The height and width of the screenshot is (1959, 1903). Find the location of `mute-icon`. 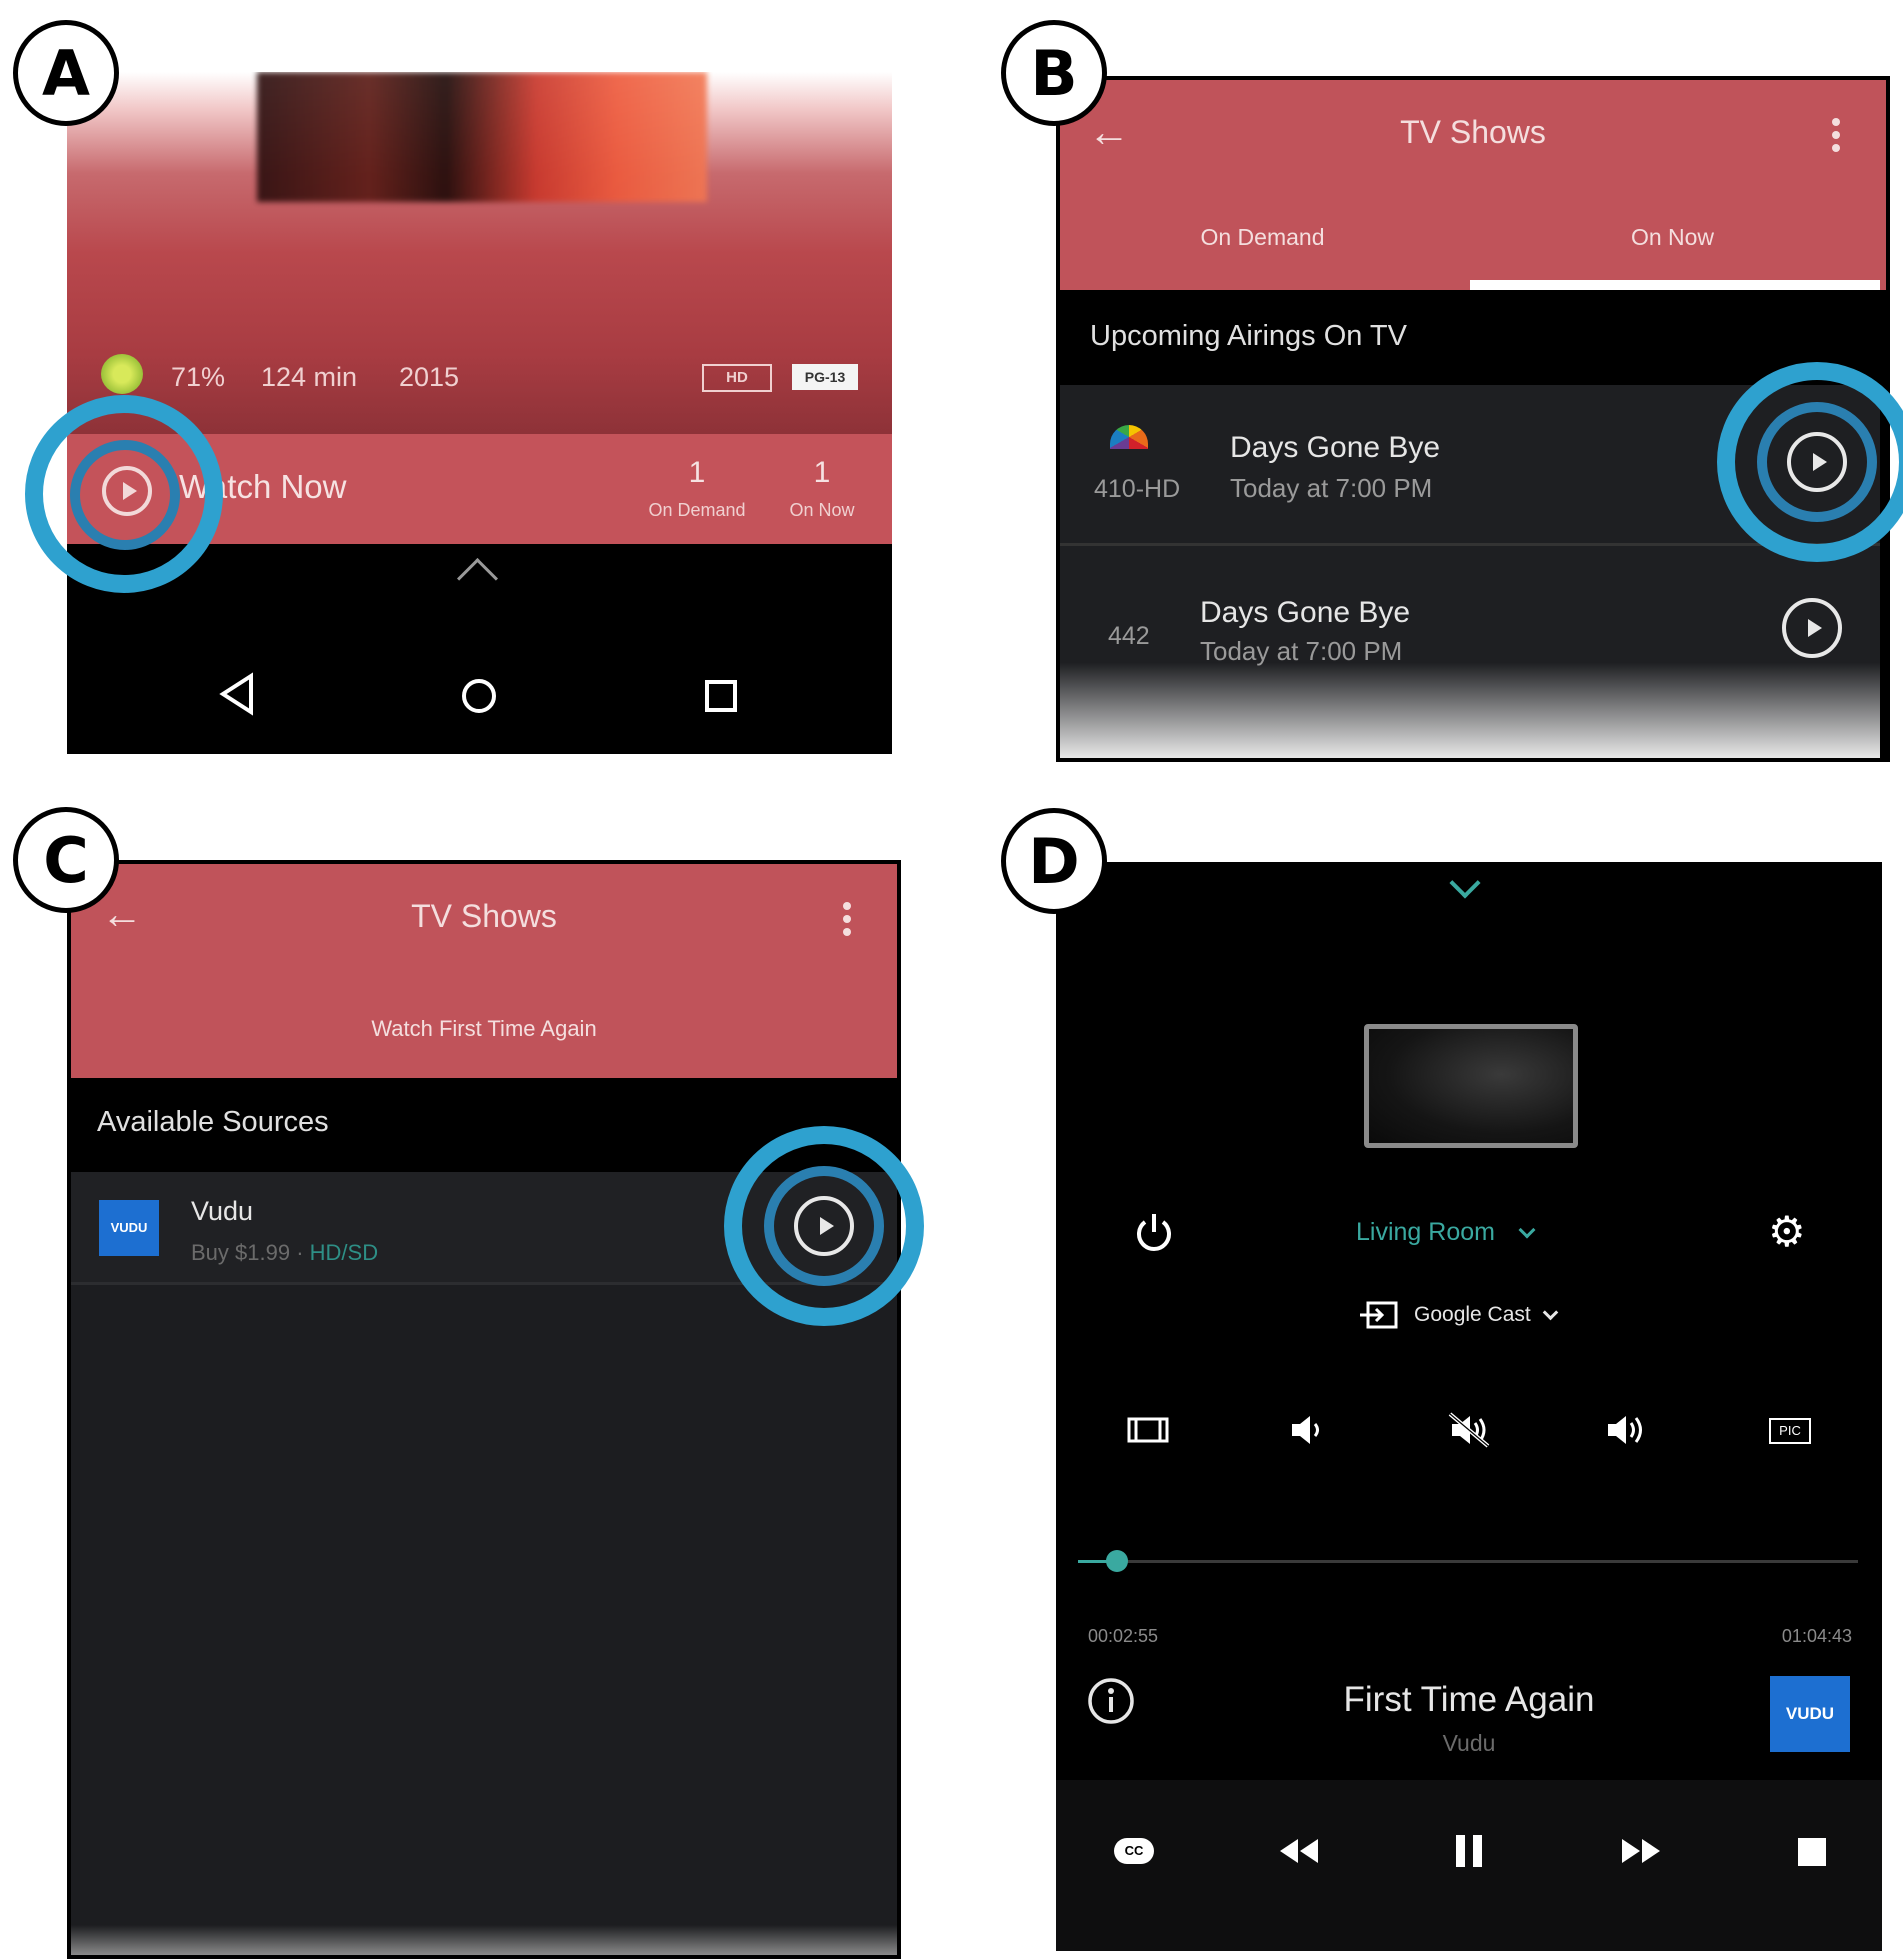

mute-icon is located at coordinates (1469, 1430).